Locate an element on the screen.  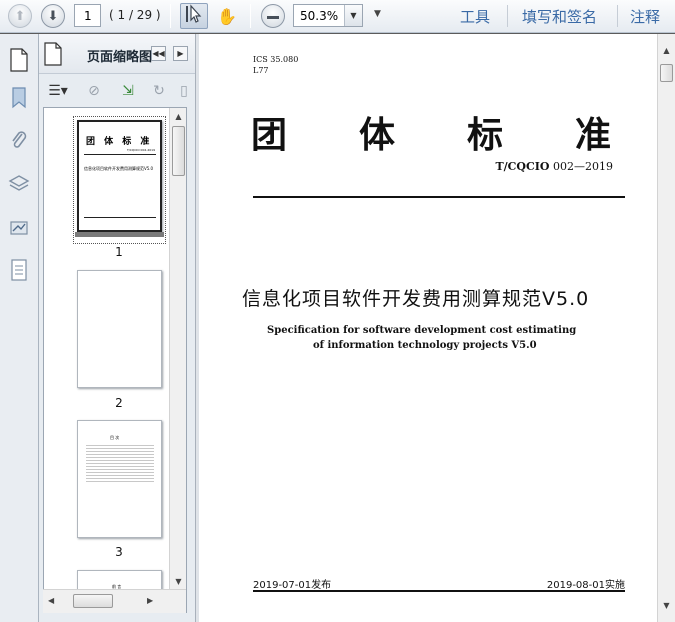
comment-link: 注释 is located at coordinates (645, 16).